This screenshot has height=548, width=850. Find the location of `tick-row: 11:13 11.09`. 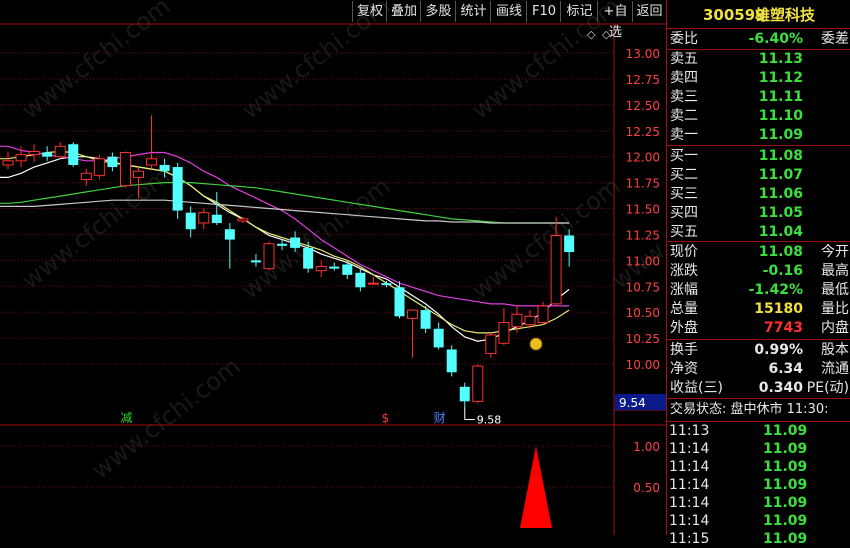

tick-row: 11:13 11.09 is located at coordinates (758, 431).